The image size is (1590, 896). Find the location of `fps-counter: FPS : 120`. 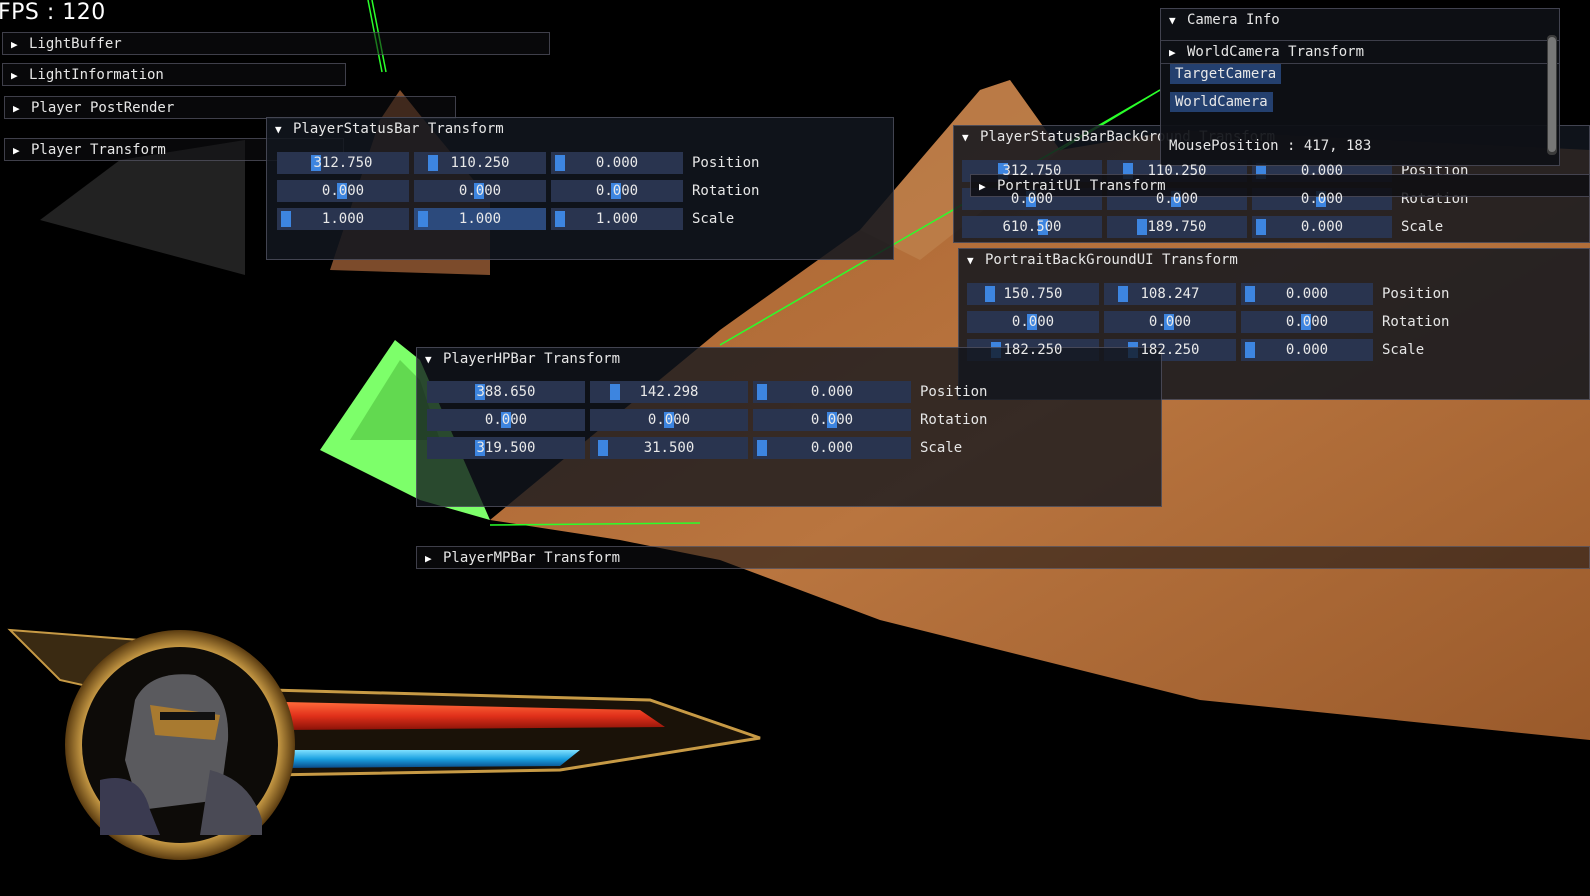

fps-counter: FPS : 120 is located at coordinates (53, 12).